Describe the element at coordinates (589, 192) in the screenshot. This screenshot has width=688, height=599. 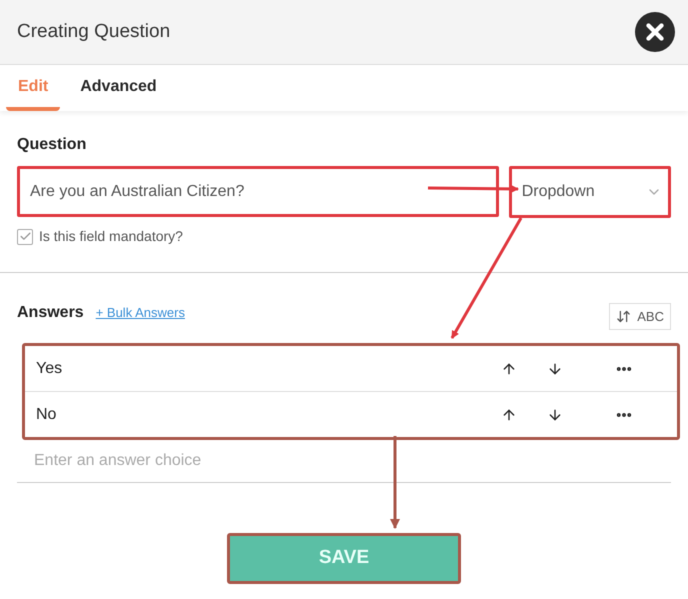
I see `type-dropdown: Dropdown` at that location.